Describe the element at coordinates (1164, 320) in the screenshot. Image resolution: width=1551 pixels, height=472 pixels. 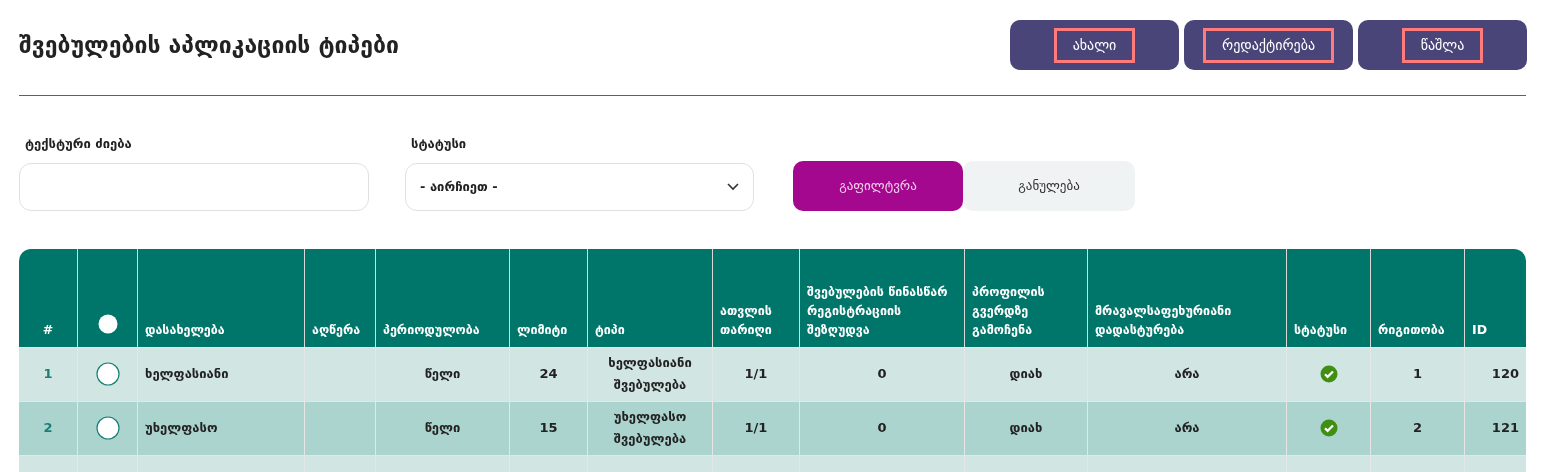
I see `column-header: მრავალსაფეხურიანი დადასტურება` at that location.